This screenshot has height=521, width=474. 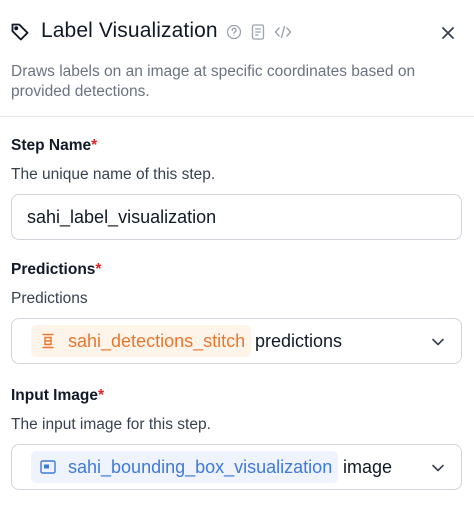 What do you see at coordinates (157, 340) in the screenshot?
I see `predictions-step-name: sahi_detections_stitch` at bounding box center [157, 340].